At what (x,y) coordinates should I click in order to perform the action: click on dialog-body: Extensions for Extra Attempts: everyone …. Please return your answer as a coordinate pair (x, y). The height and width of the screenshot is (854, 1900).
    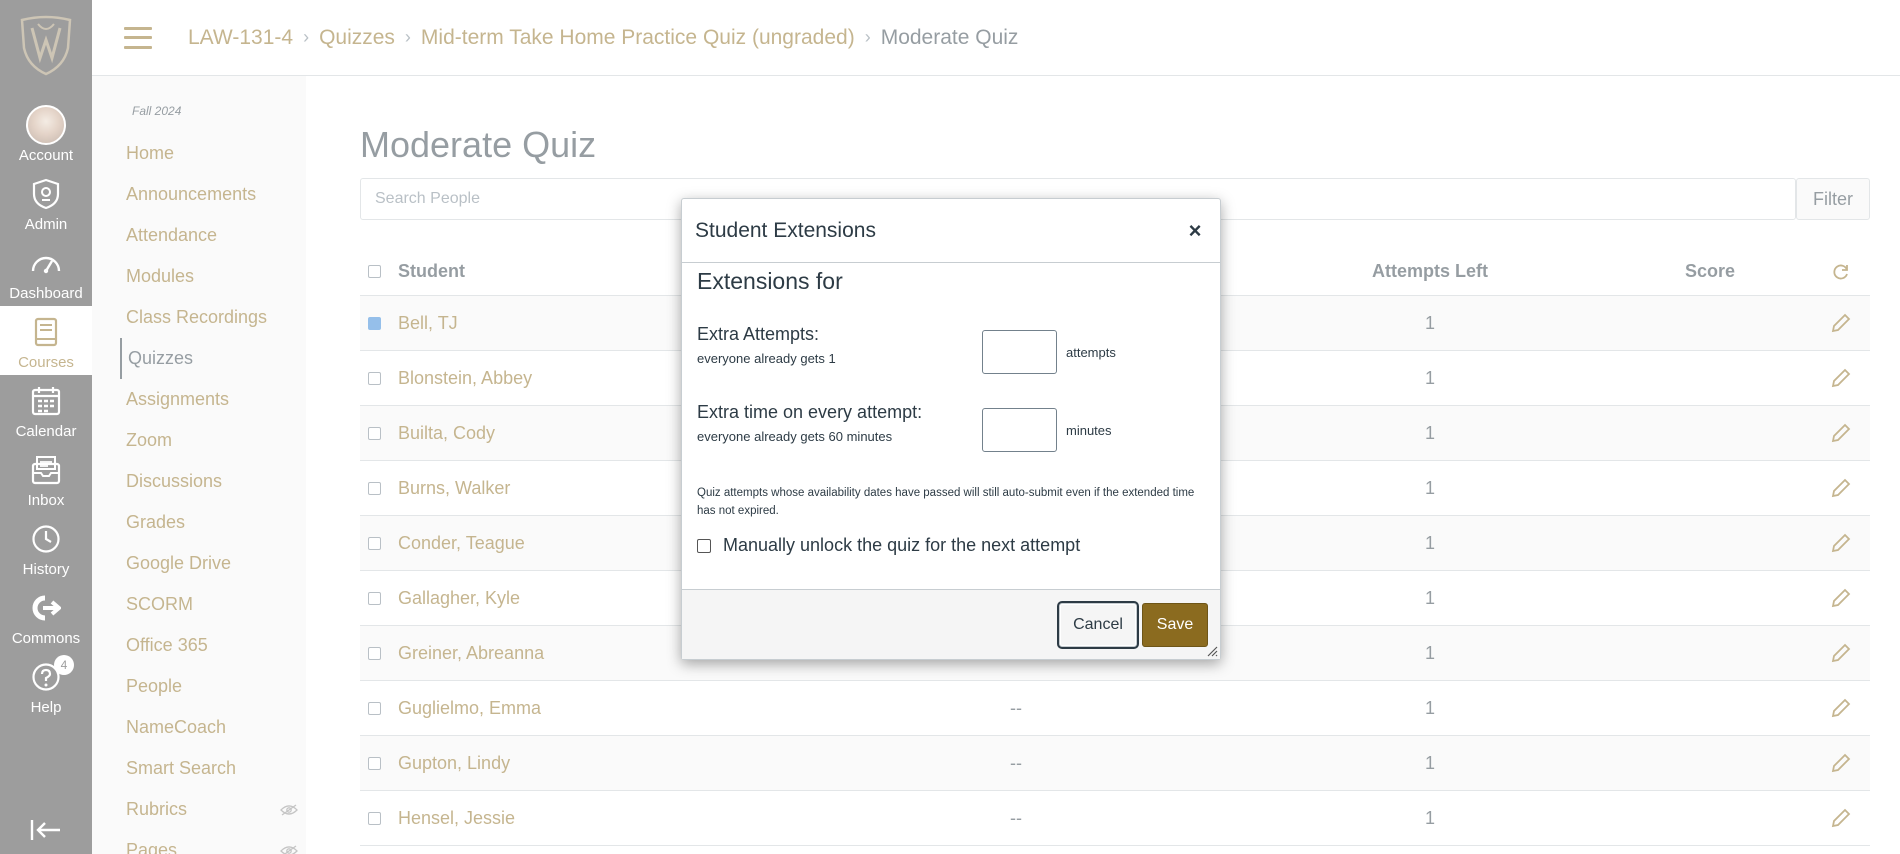
    Looking at the image, I should click on (951, 426).